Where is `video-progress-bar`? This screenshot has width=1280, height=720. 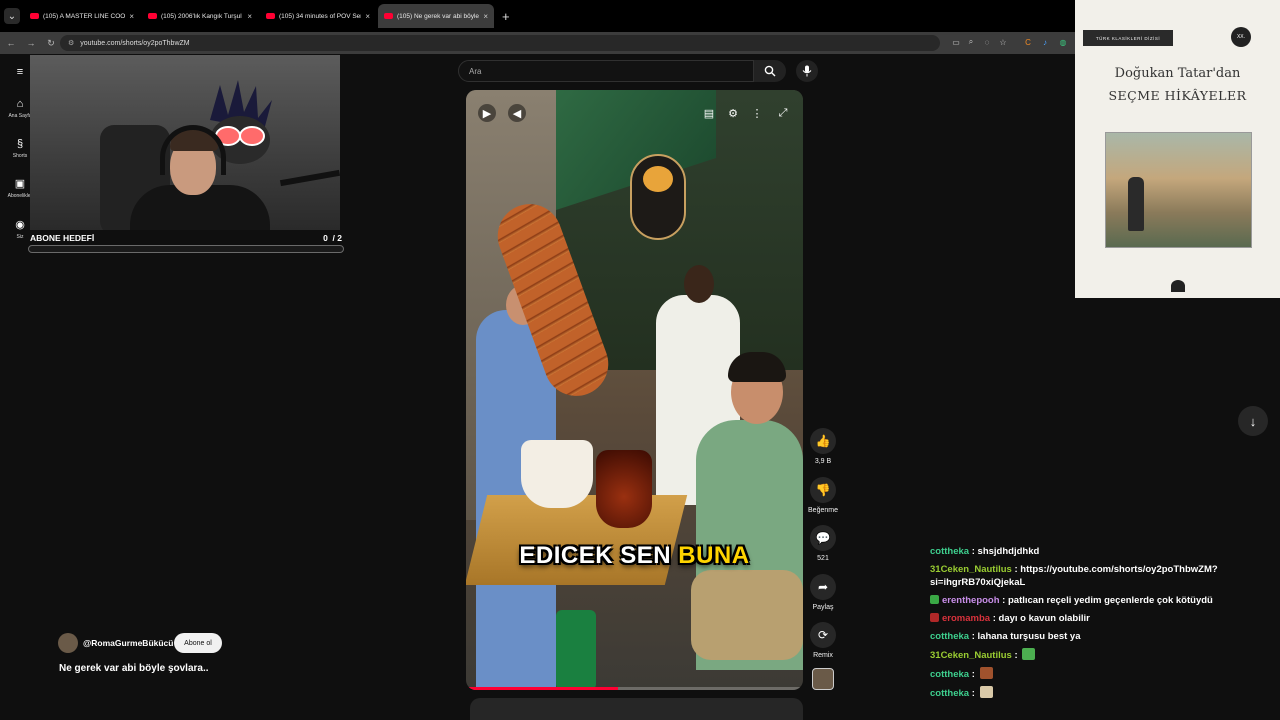
video-progress-bar is located at coordinates (634, 688).